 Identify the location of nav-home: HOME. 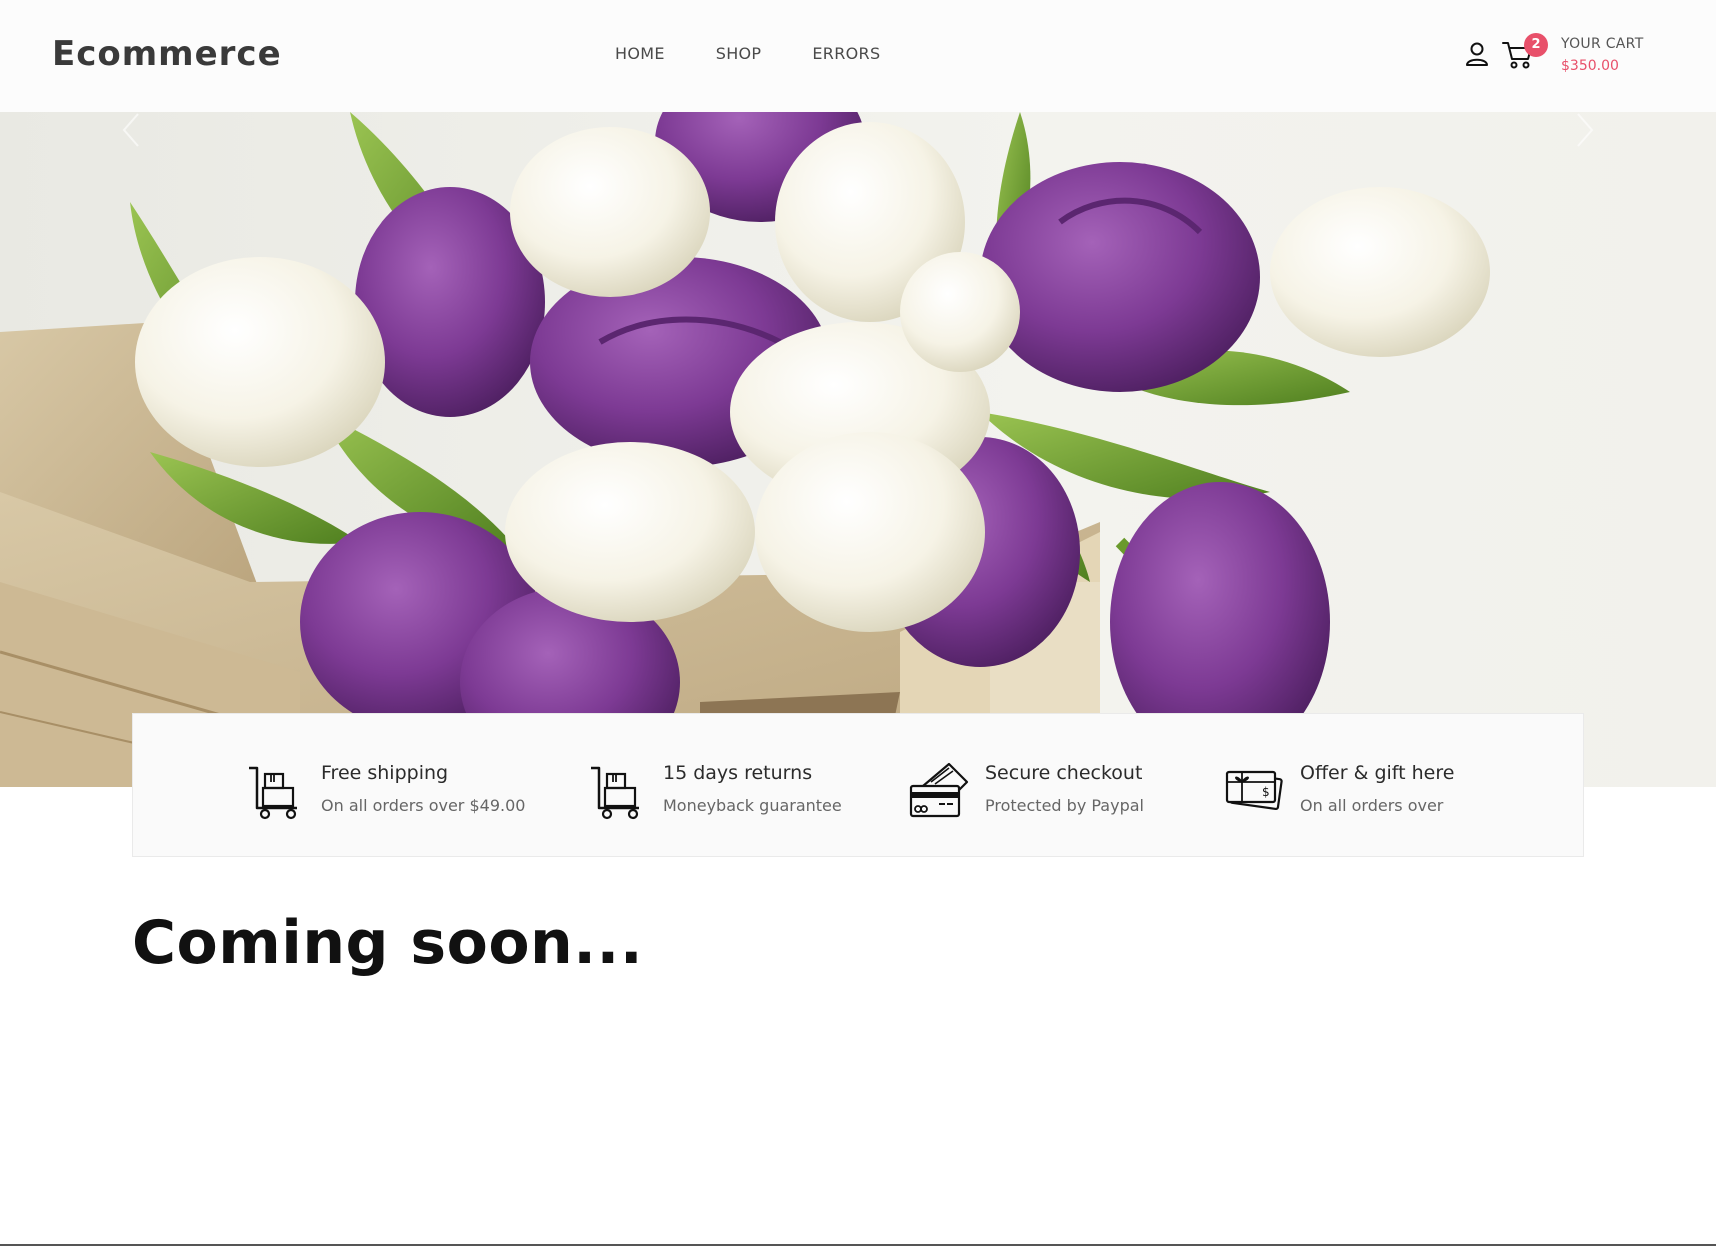
(640, 53).